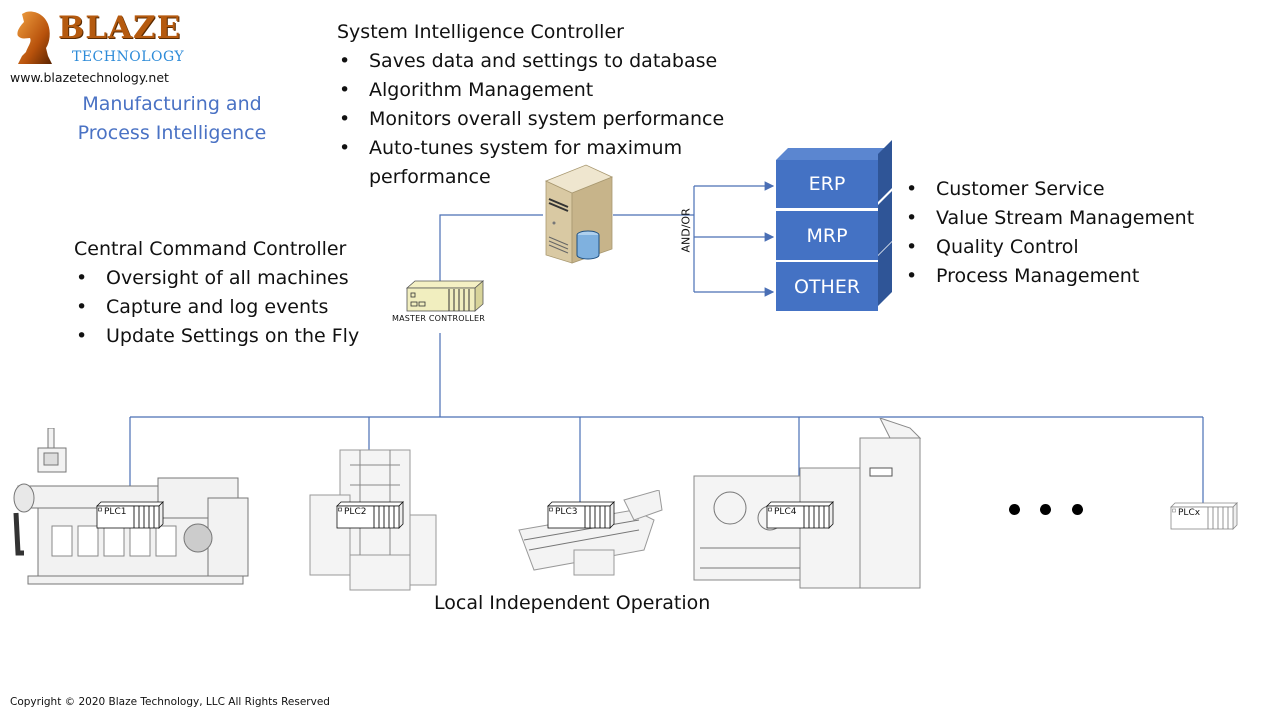  I want to click on plc-unit-1: PLC1, so click(146, 515).